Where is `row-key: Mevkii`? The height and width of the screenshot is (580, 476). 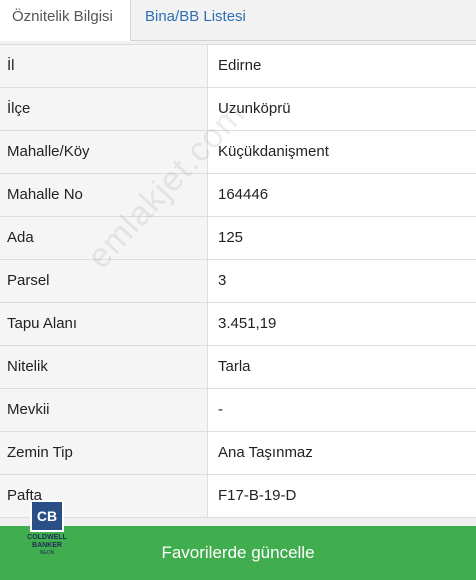
row-key: Mevkii is located at coordinates (104, 410).